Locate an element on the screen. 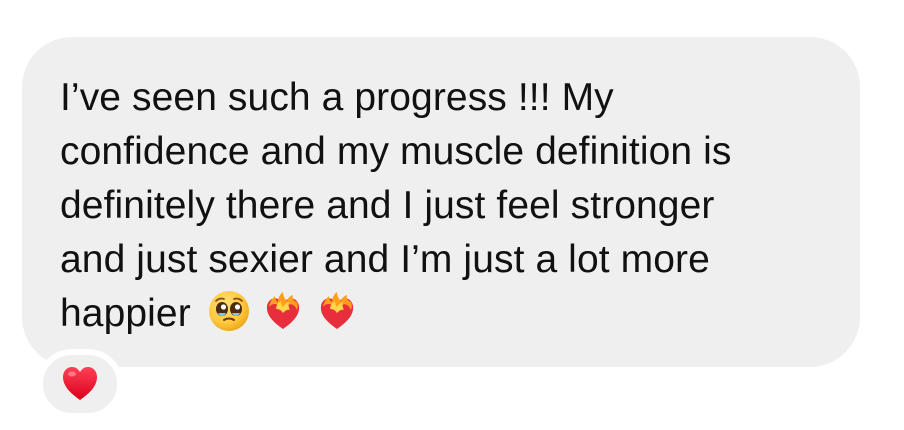 The height and width of the screenshot is (430, 904). message-line-5: happier is located at coordinates (450, 314).